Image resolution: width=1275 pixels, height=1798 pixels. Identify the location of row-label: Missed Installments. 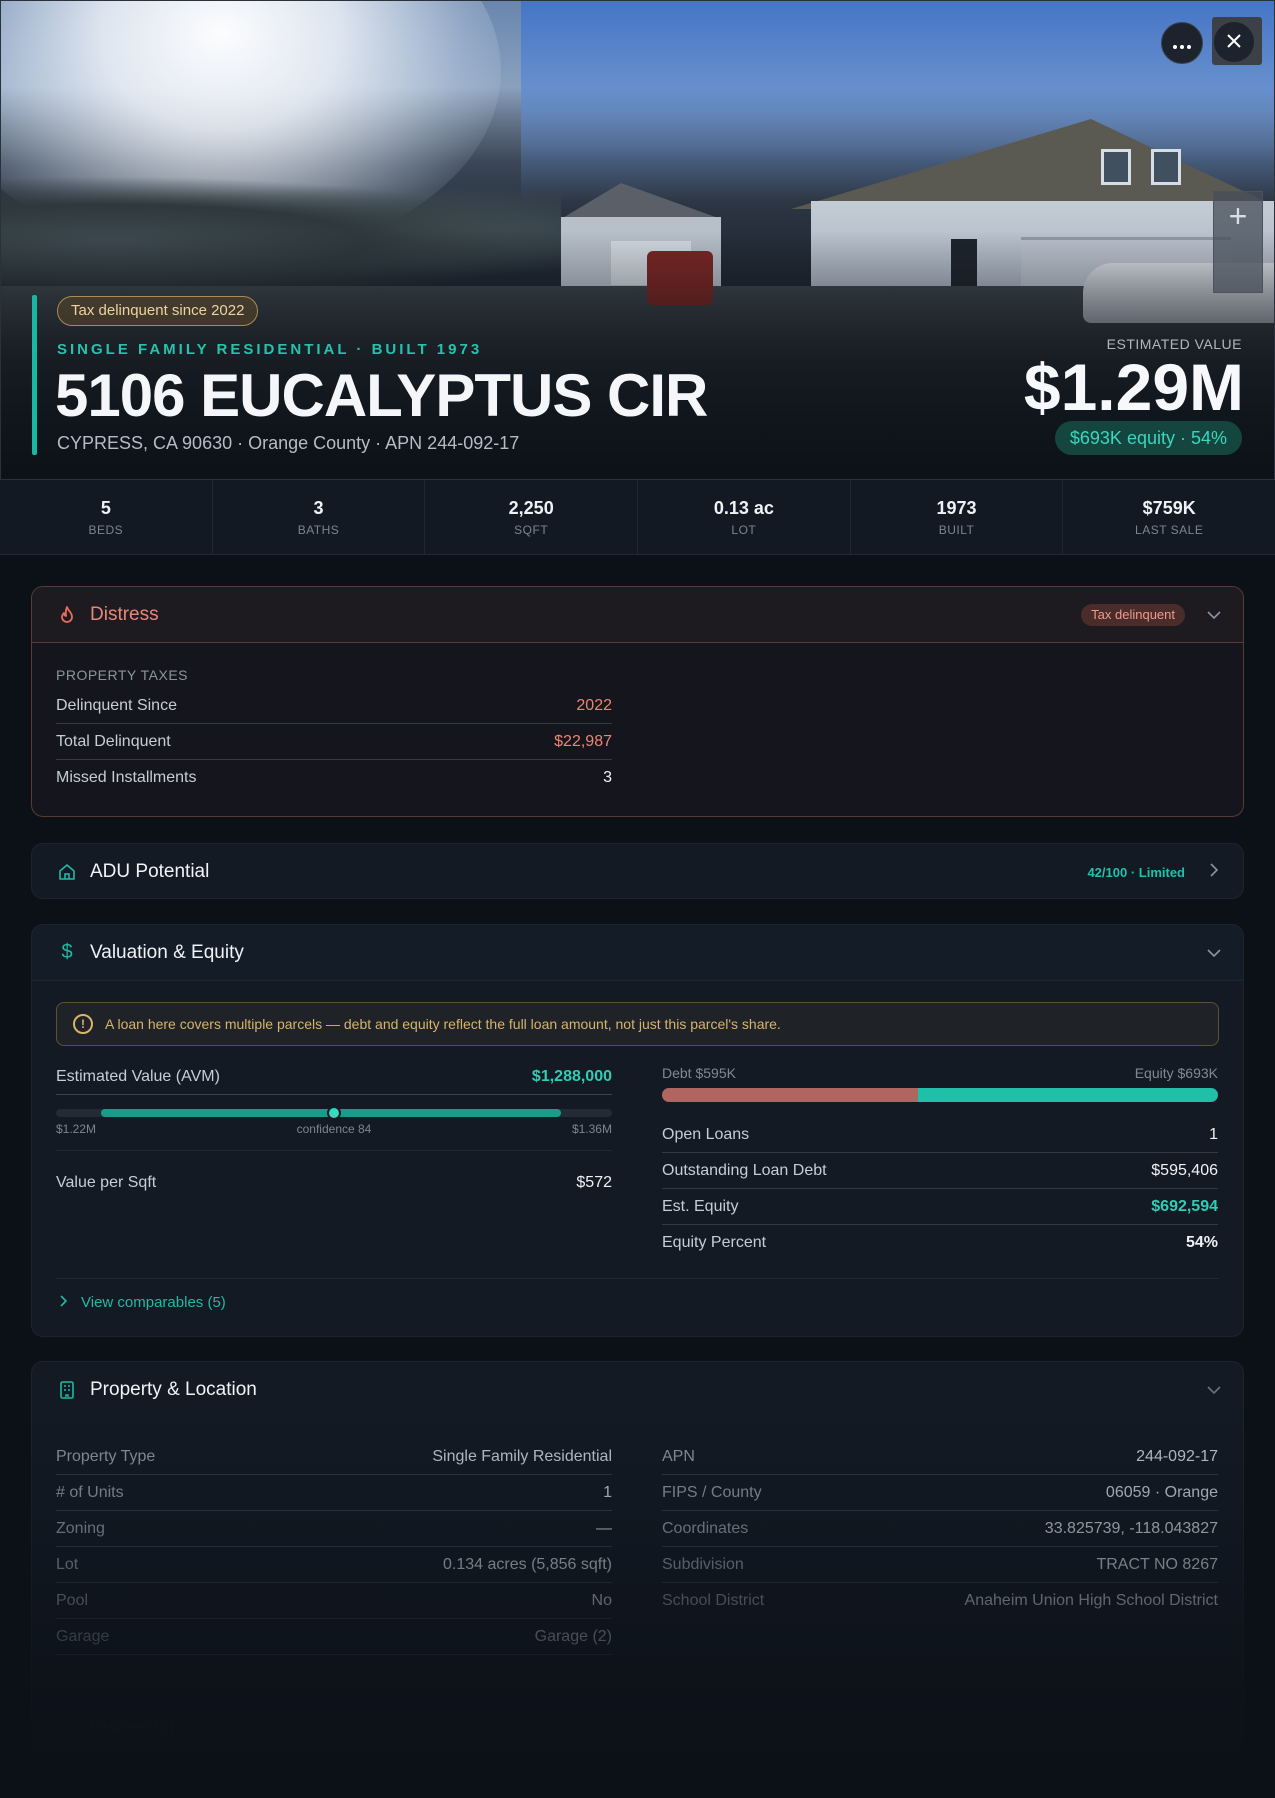
(126, 777).